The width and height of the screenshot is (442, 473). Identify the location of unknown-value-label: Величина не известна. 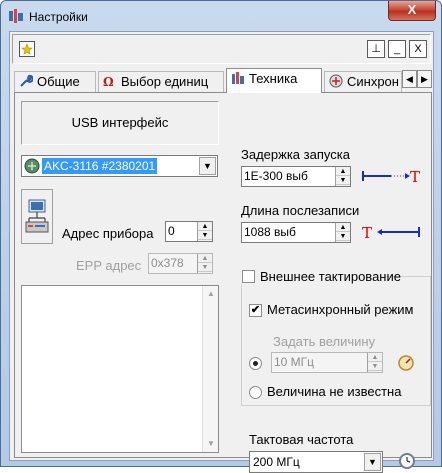
(334, 391).